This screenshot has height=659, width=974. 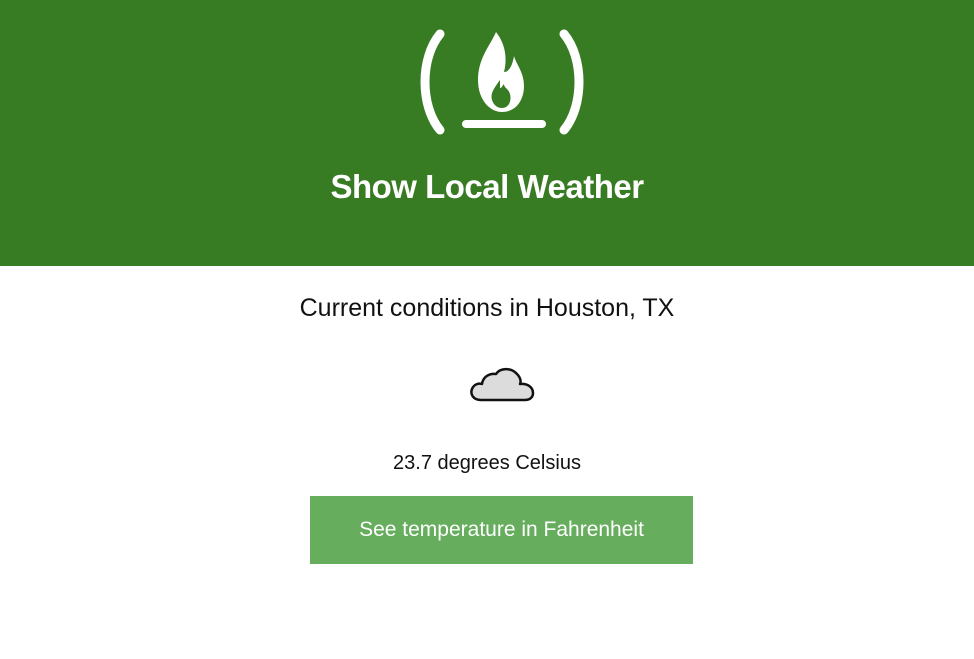 I want to click on page-title: Show Local Weather, so click(x=487, y=186).